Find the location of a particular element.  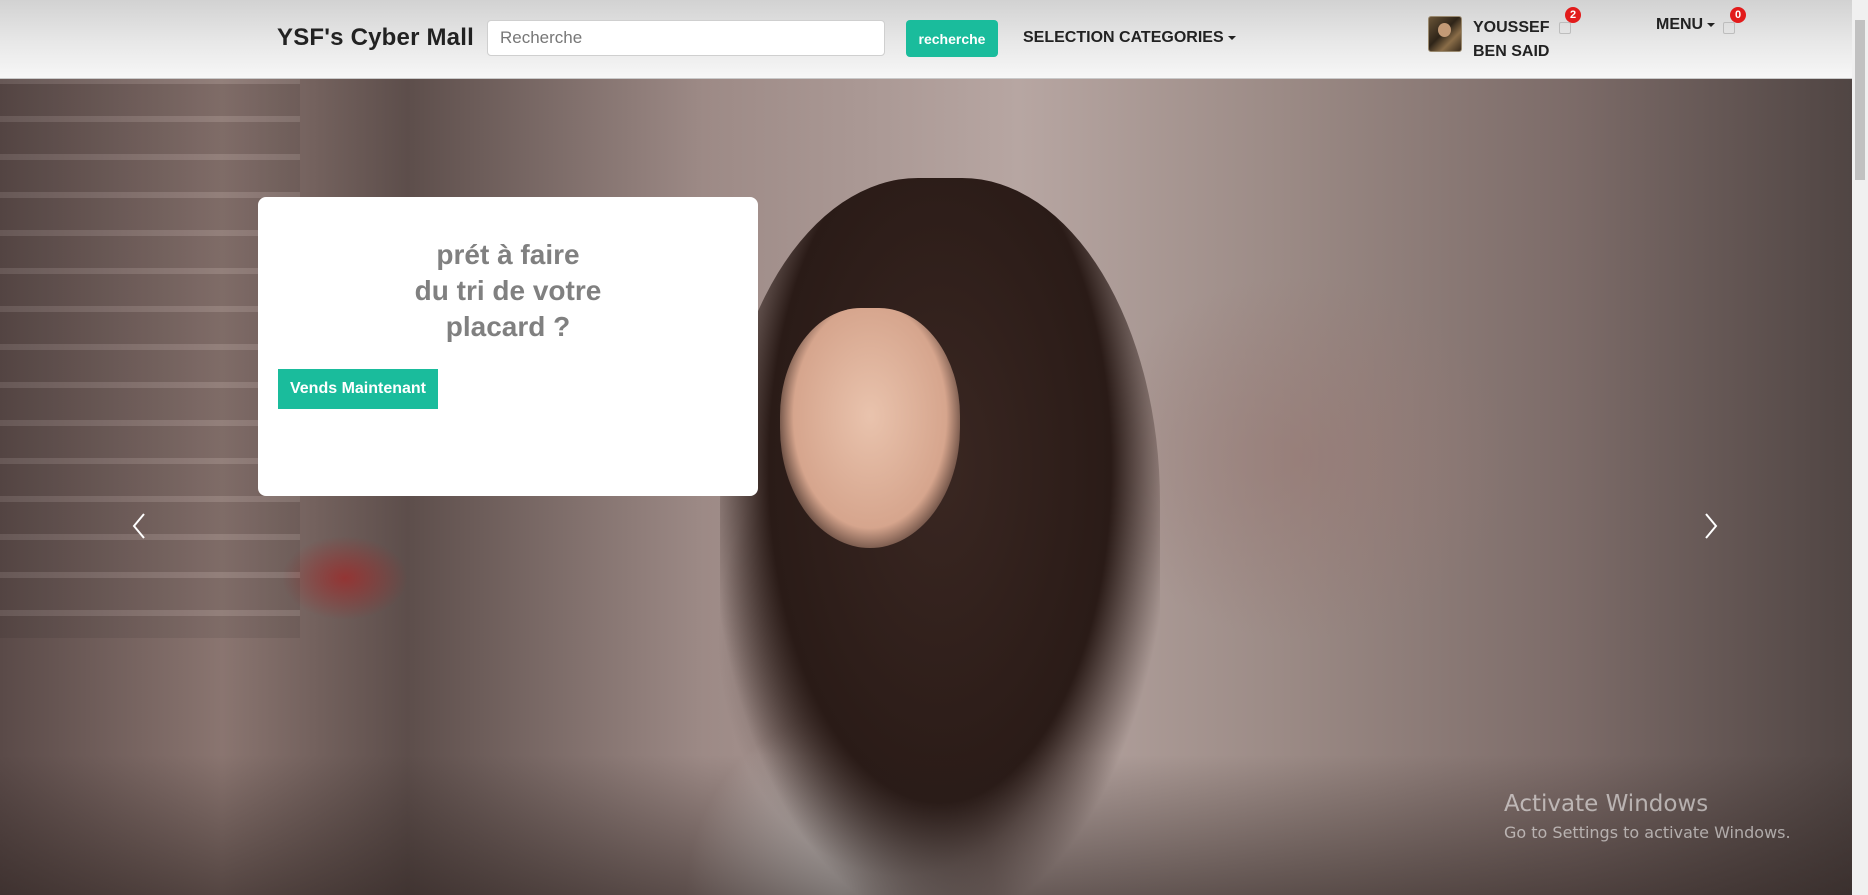

carousel-next-button is located at coordinates (1711, 526).